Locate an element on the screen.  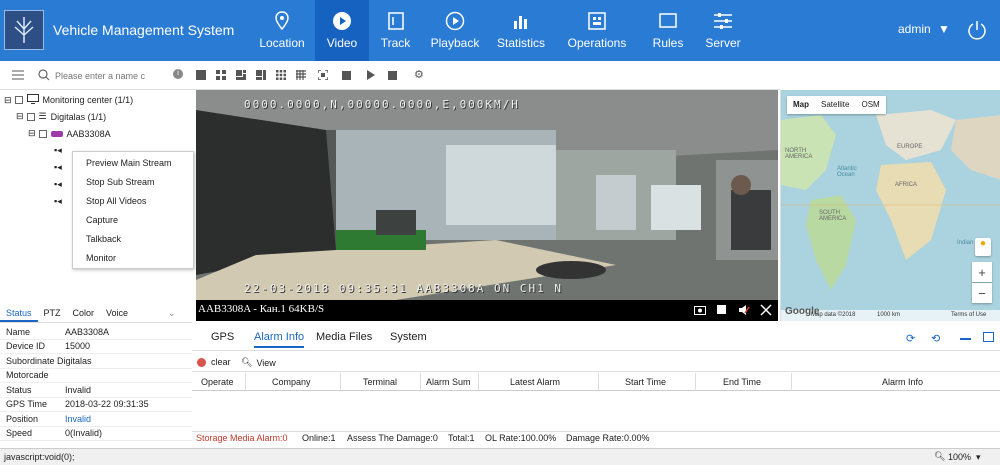
status-row: GPS Time 2018-03-22 09:31:35 is located at coordinates (96, 405).